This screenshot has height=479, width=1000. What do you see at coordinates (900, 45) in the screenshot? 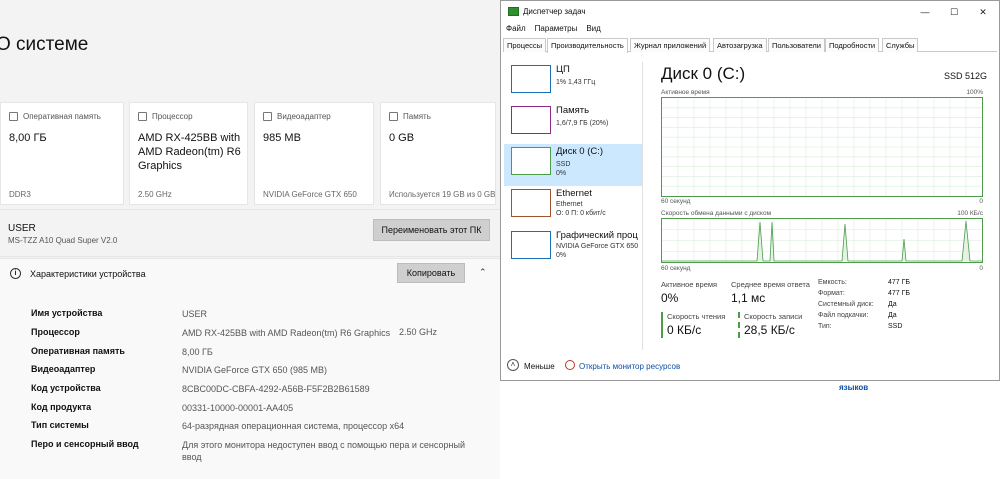
I see `tab-services: Службы` at bounding box center [900, 45].